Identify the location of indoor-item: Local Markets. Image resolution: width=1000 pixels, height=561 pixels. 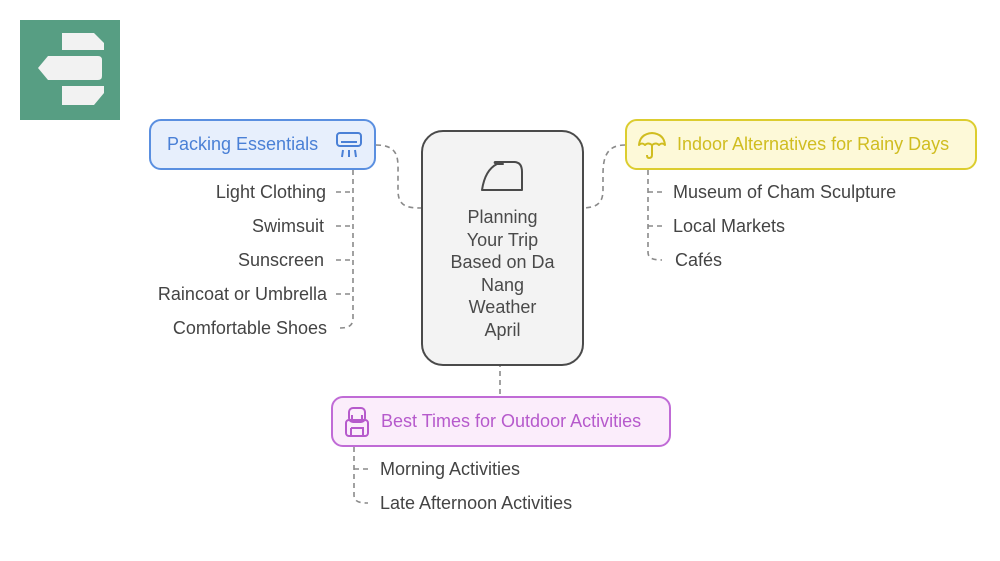
(729, 226).